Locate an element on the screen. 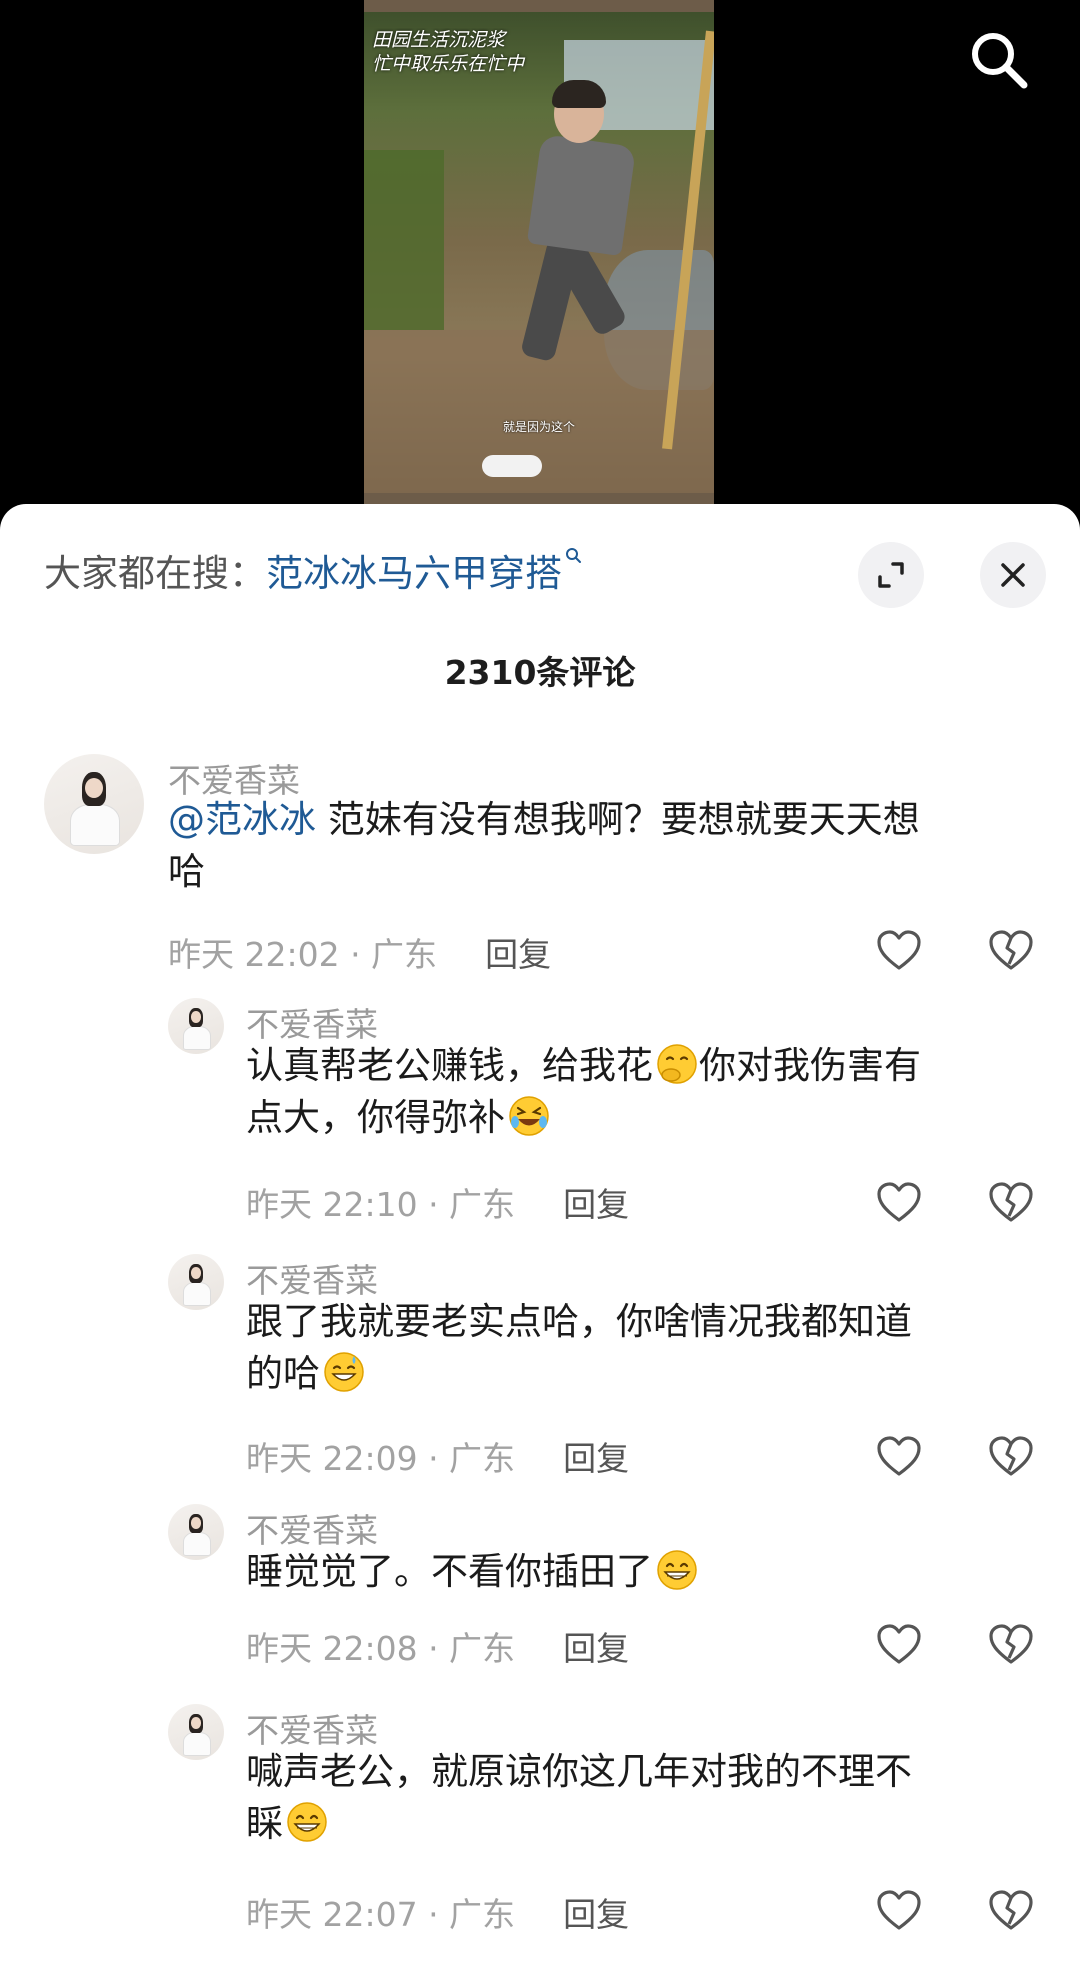  comment-time-location: 昨天 22:09 · 广东 is located at coordinates (381, 1458).